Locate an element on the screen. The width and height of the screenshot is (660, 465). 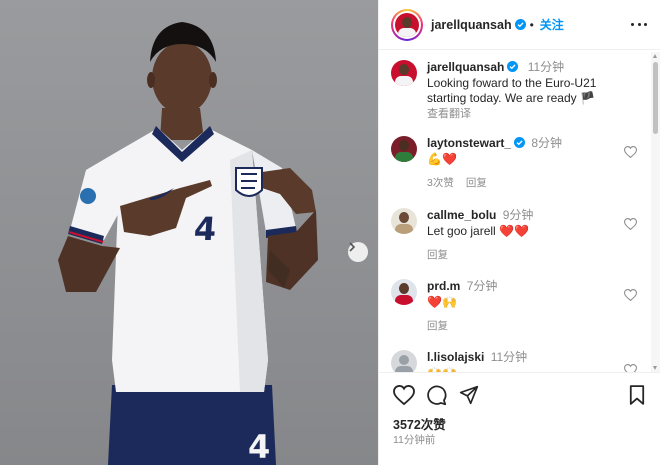
shorts-number: 4 is located at coordinates (259, 446).